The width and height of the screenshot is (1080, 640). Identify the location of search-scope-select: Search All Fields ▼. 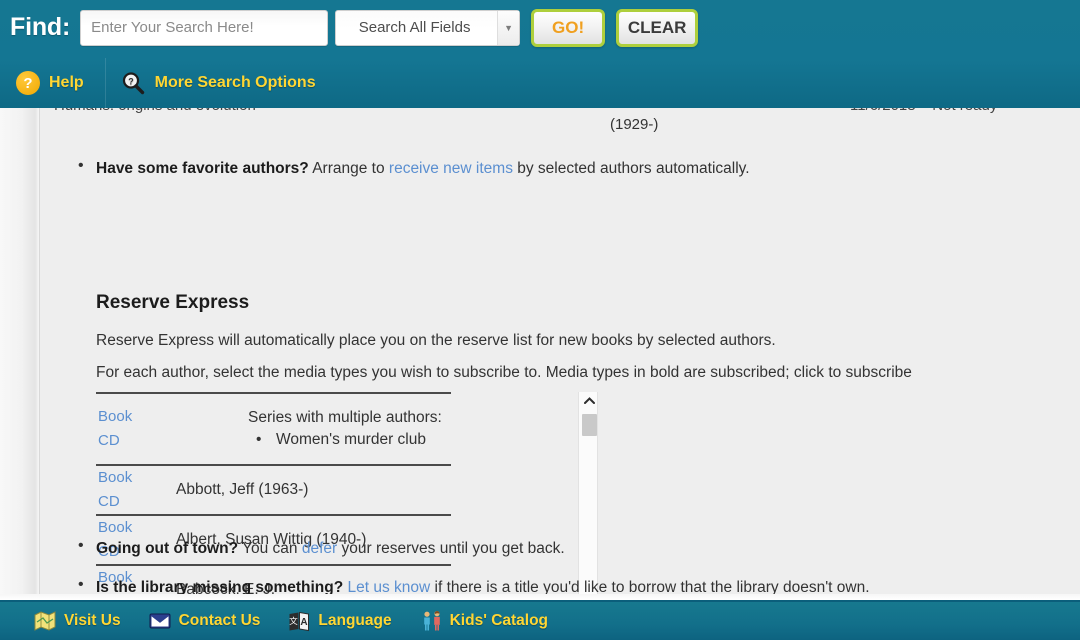
(428, 27).